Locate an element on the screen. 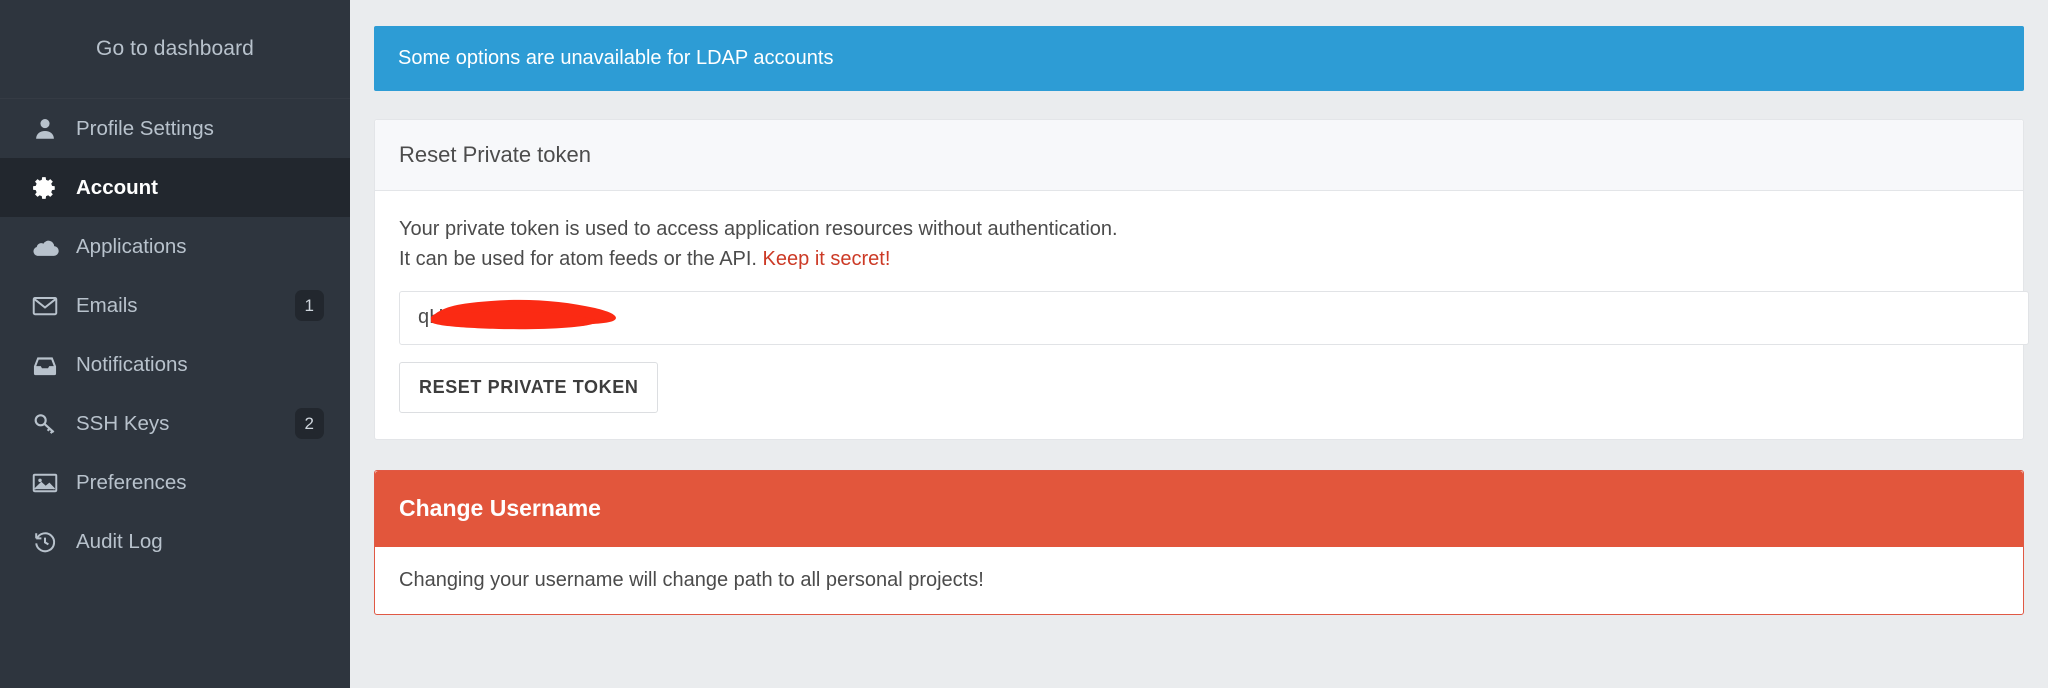 This screenshot has width=2048, height=688. sidebar-badge-ssh-keys: 2 is located at coordinates (309, 423).